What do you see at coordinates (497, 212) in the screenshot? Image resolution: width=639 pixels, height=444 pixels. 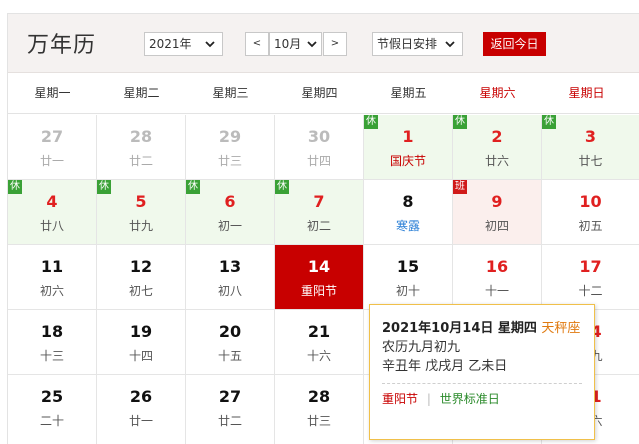 I see `calendar-day: 班 9 初四` at bounding box center [497, 212].